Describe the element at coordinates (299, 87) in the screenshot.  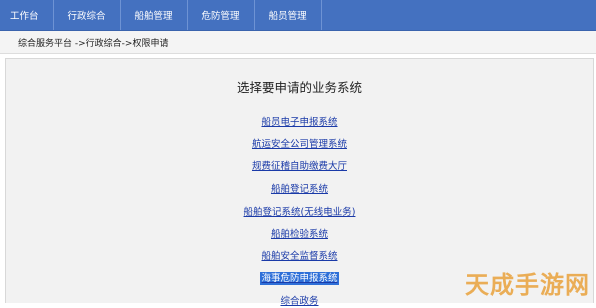
I see `page-title: 选择要申请的业务系统` at that location.